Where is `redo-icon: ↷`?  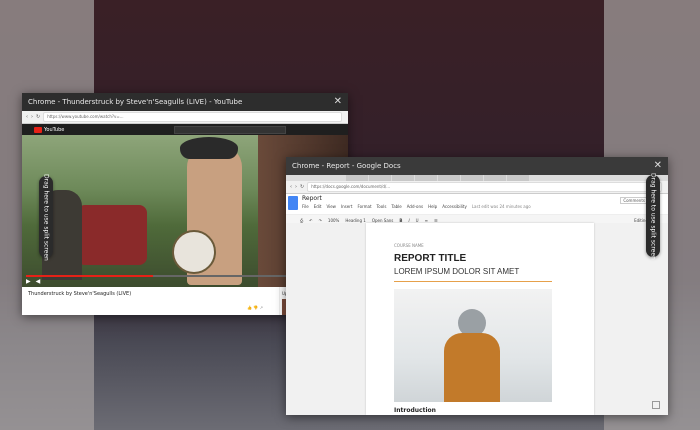 redo-icon: ↷ is located at coordinates (320, 220).